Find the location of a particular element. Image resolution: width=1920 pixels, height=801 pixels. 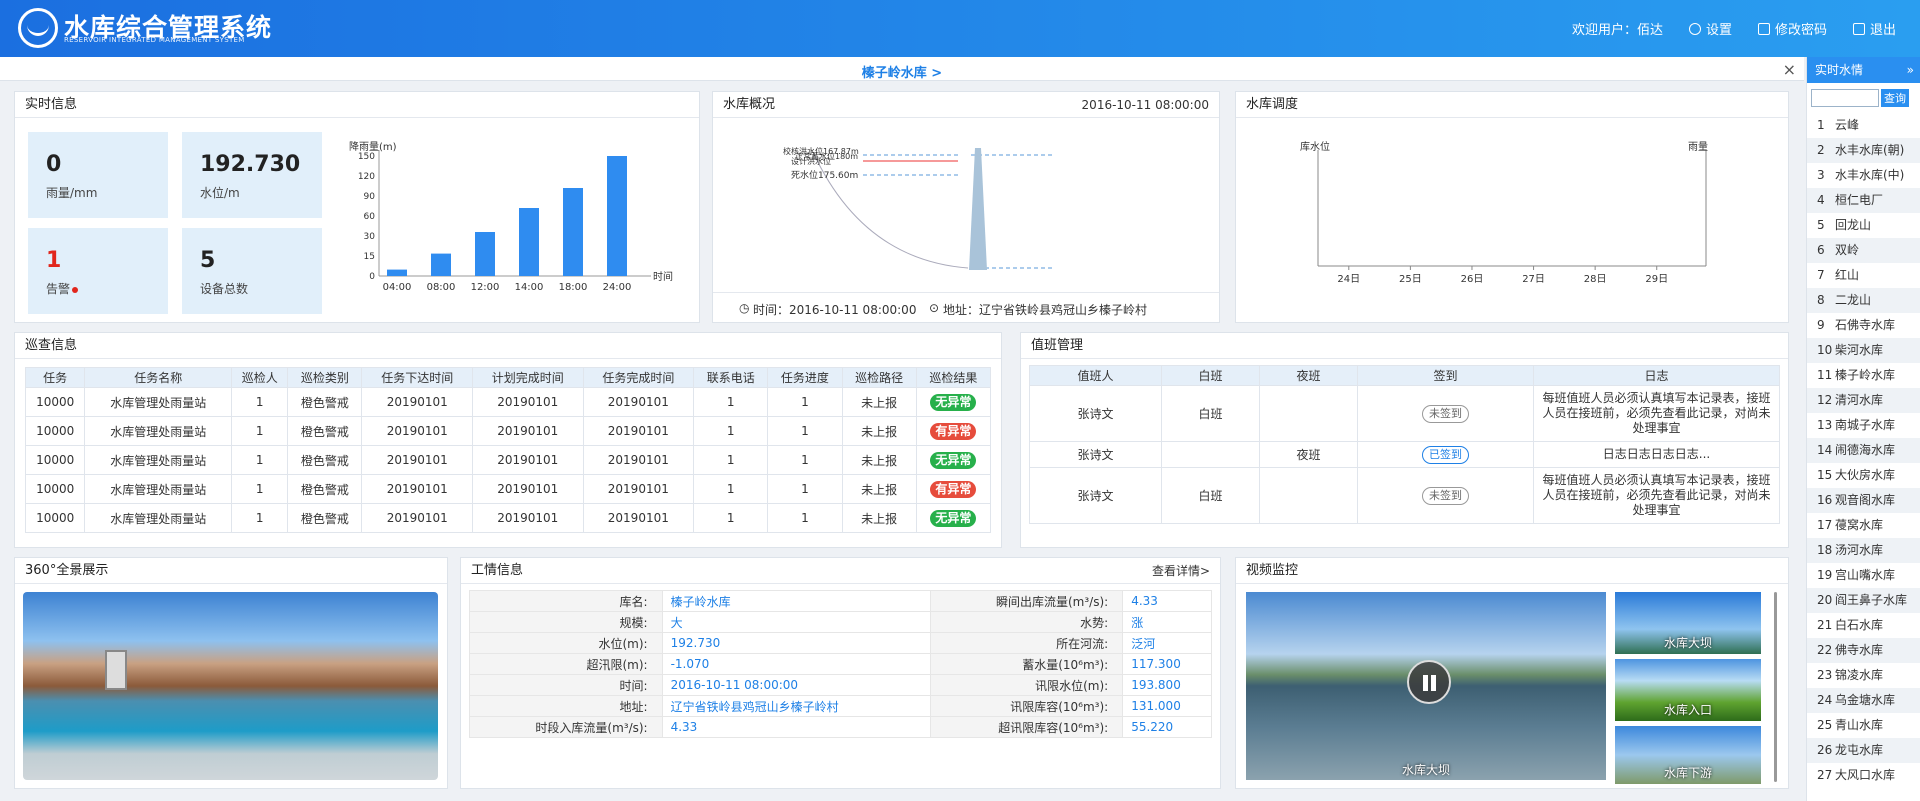

list-item: 6 双岭 is located at coordinates (1863, 250).